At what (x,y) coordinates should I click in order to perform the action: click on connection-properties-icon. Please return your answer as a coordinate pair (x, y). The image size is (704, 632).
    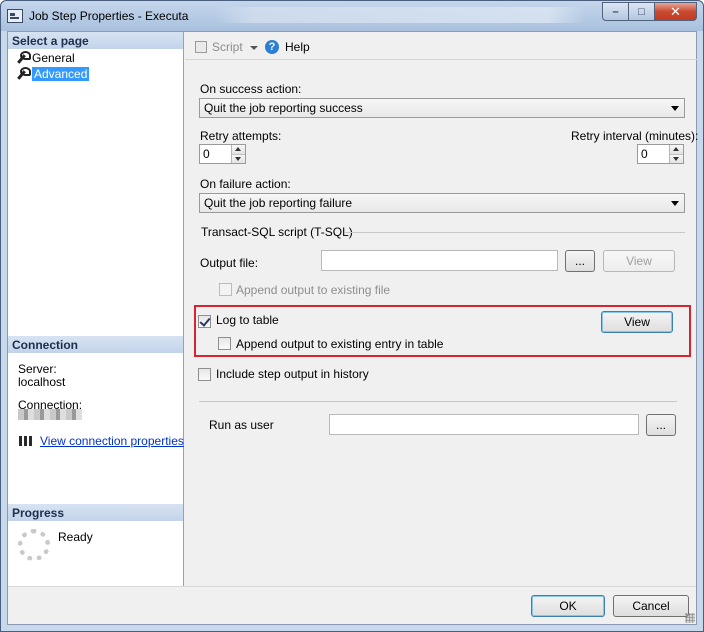
    Looking at the image, I should click on (26, 441).